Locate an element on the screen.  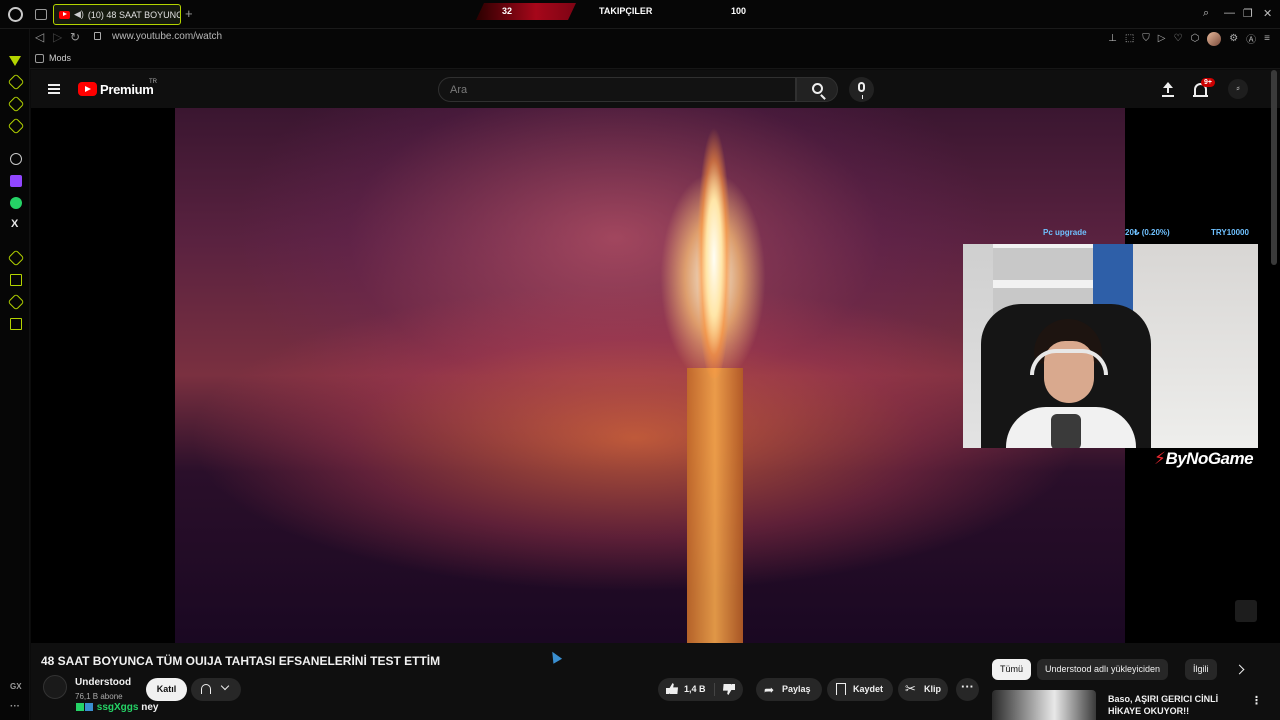
twitch-icon is located at coordinates (16, 181).